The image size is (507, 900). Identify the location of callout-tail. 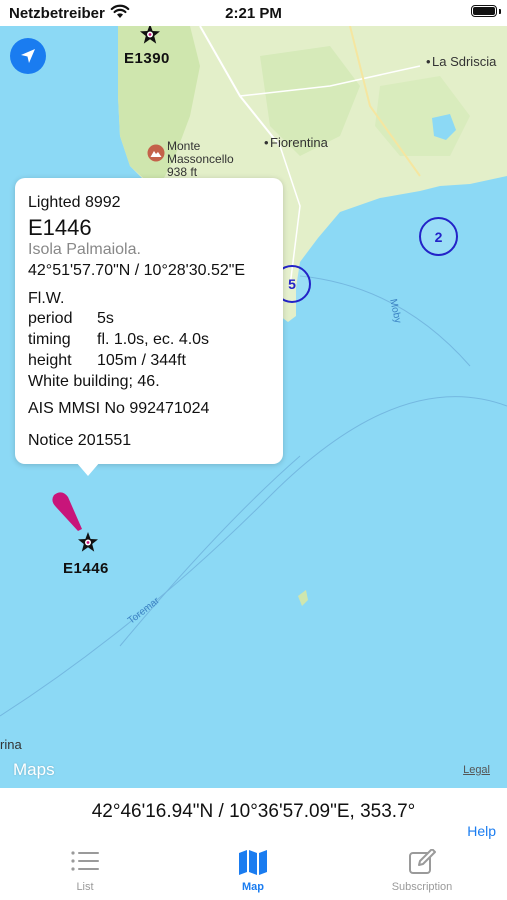
(88, 469).